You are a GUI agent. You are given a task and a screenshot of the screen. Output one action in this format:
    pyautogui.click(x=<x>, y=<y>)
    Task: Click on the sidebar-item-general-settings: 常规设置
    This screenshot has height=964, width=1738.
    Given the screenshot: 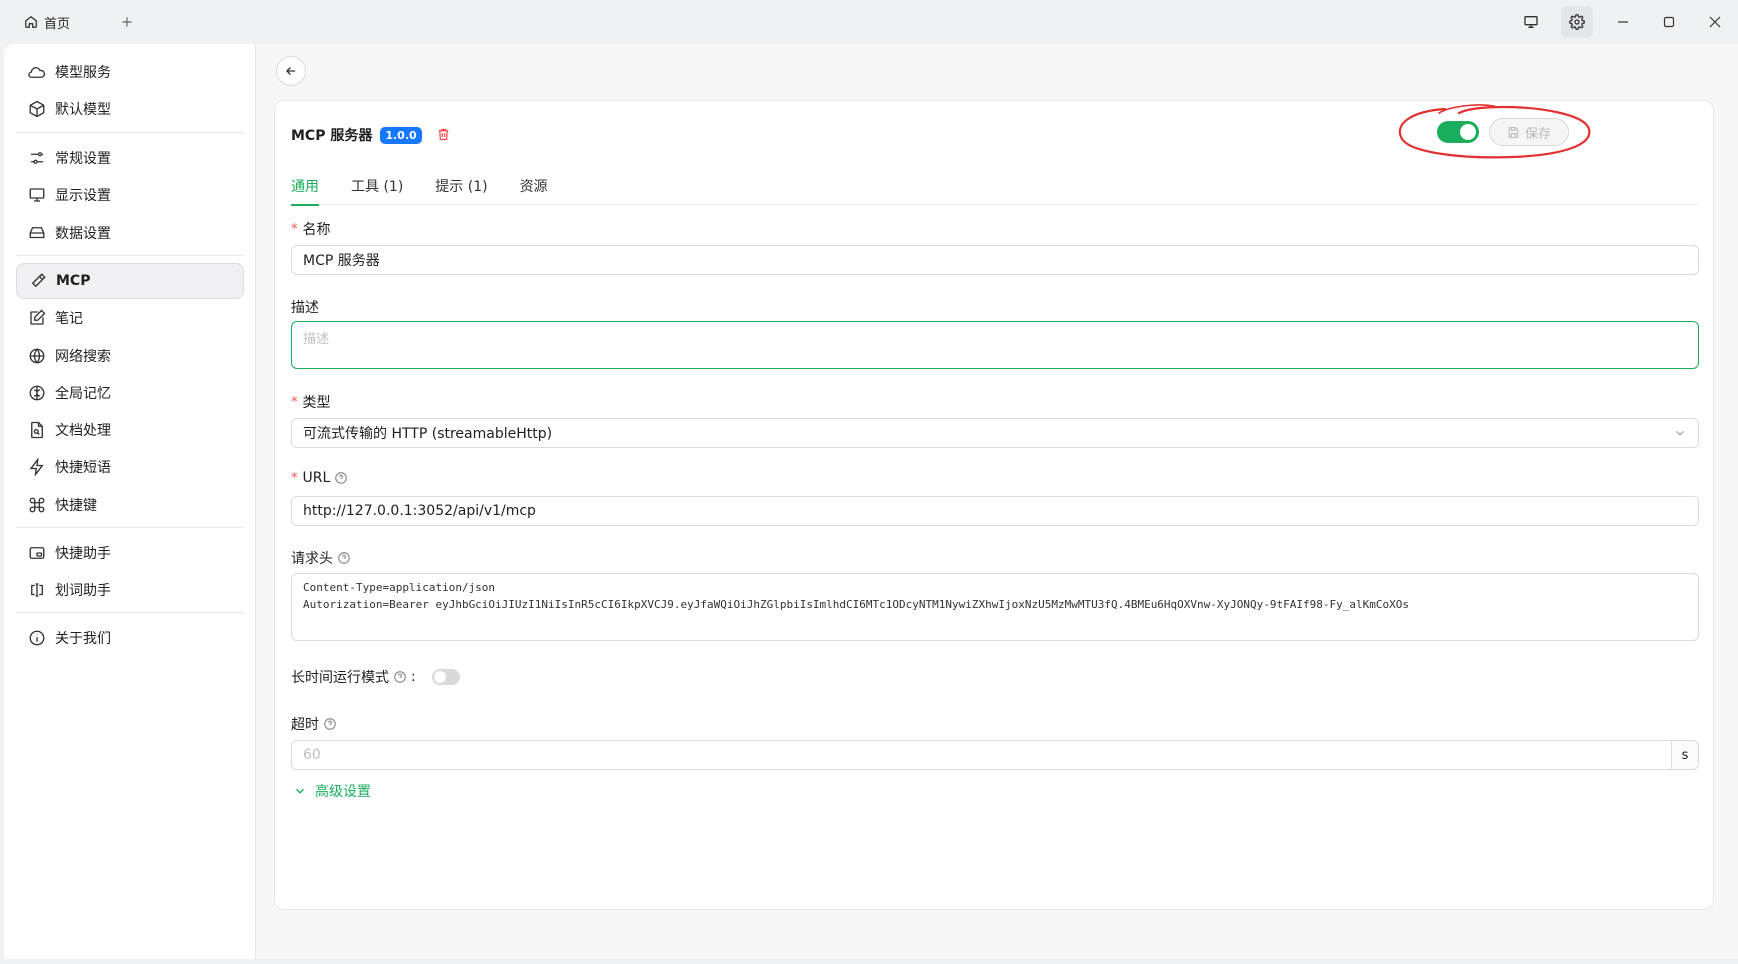 What is the action you would take?
    pyautogui.click(x=130, y=158)
    